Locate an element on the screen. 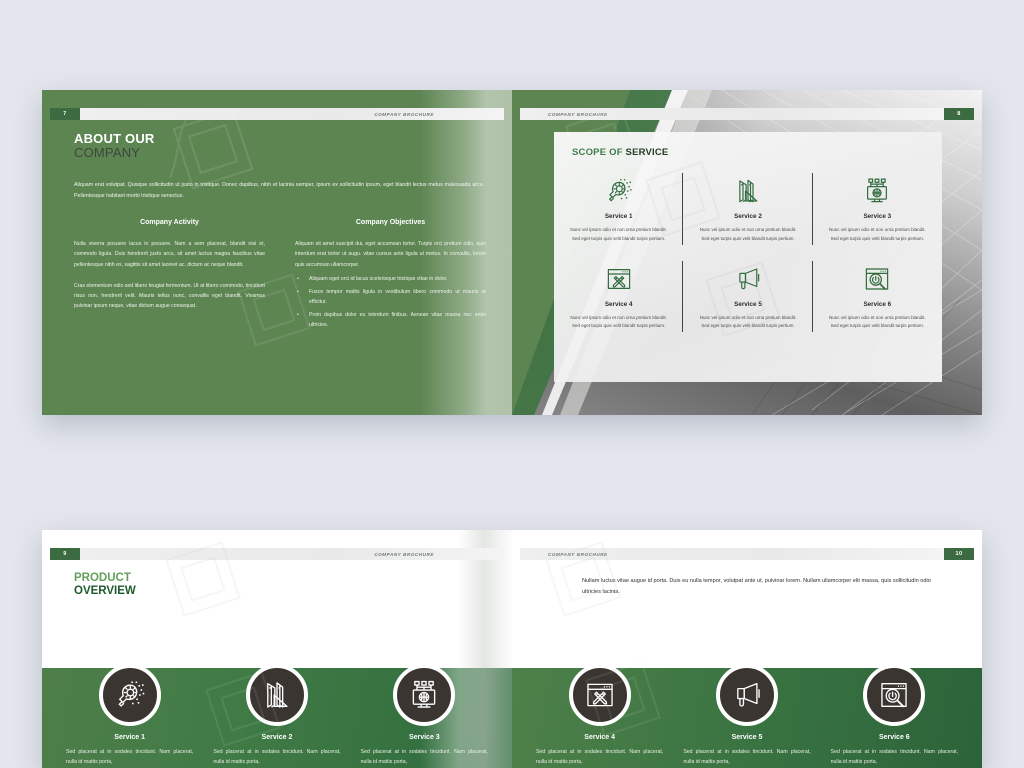 This screenshot has width=1024, height=768. overview-item-name: Service 5 is located at coordinates (747, 738).